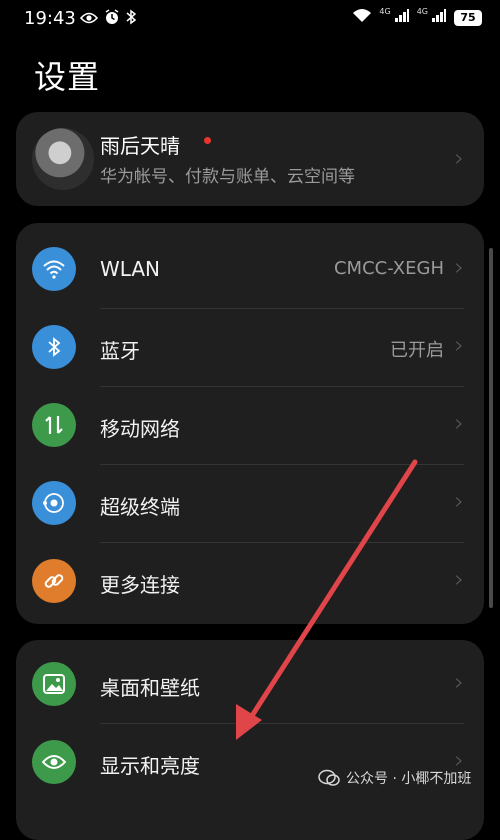 This screenshot has height=840, width=500. Describe the element at coordinates (50, 18) in the screenshot. I see `status-time: 19:43` at that location.